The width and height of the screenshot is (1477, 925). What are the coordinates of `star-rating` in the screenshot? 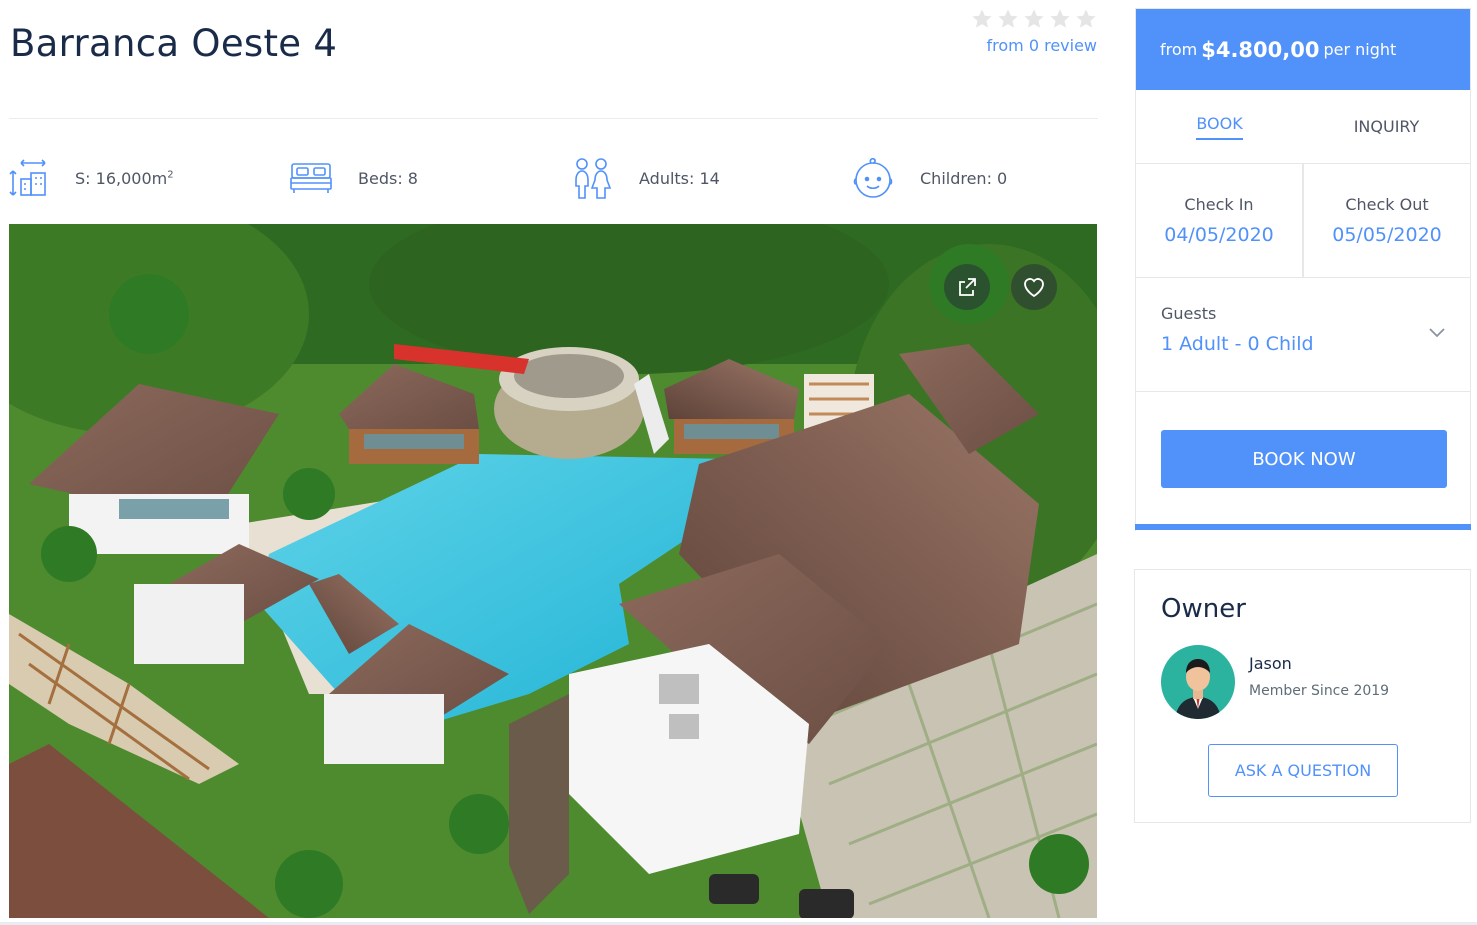 It's located at (1034, 19).